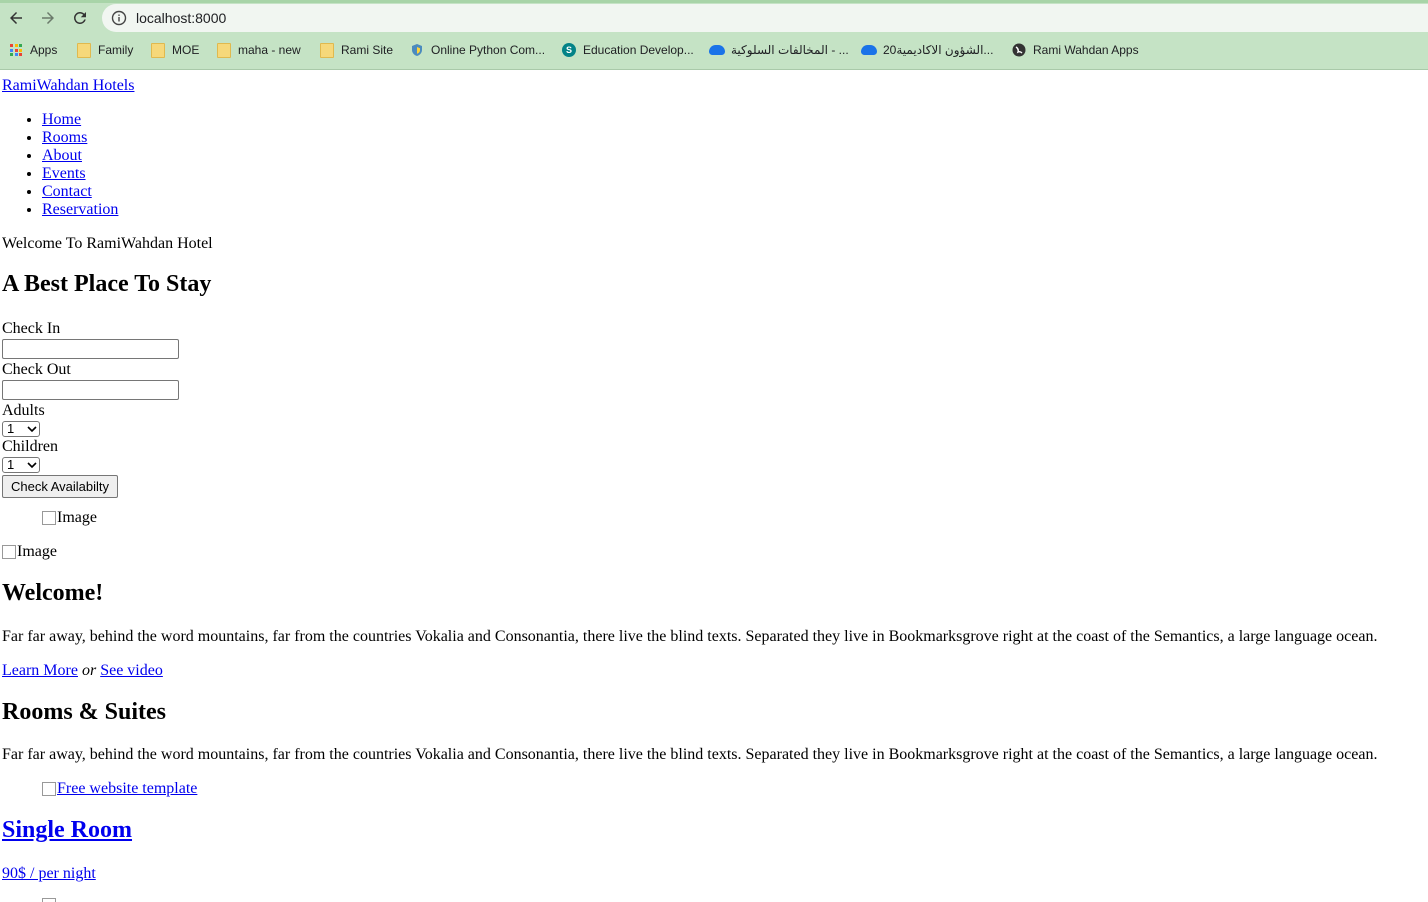  I want to click on bookmark-apps: Apps, so click(32, 50).